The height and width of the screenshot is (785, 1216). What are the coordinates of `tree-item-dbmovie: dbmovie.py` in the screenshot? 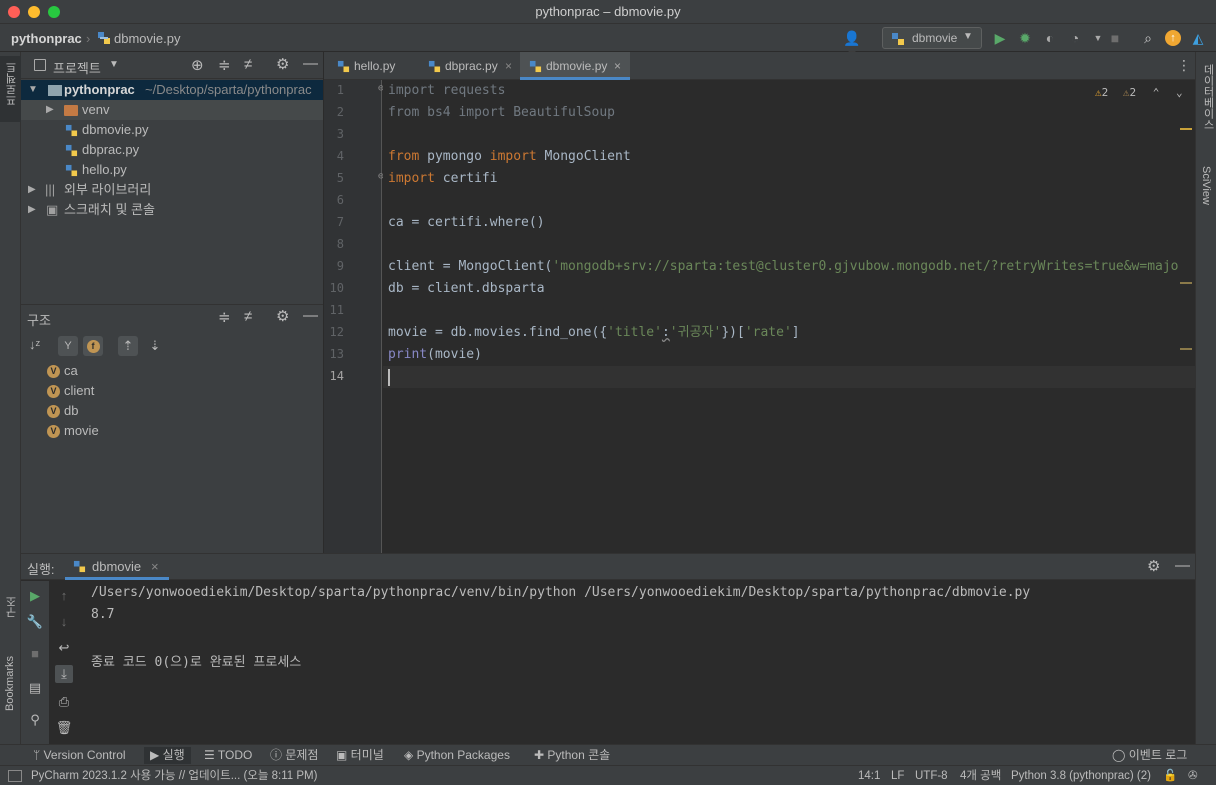 It's located at (172, 130).